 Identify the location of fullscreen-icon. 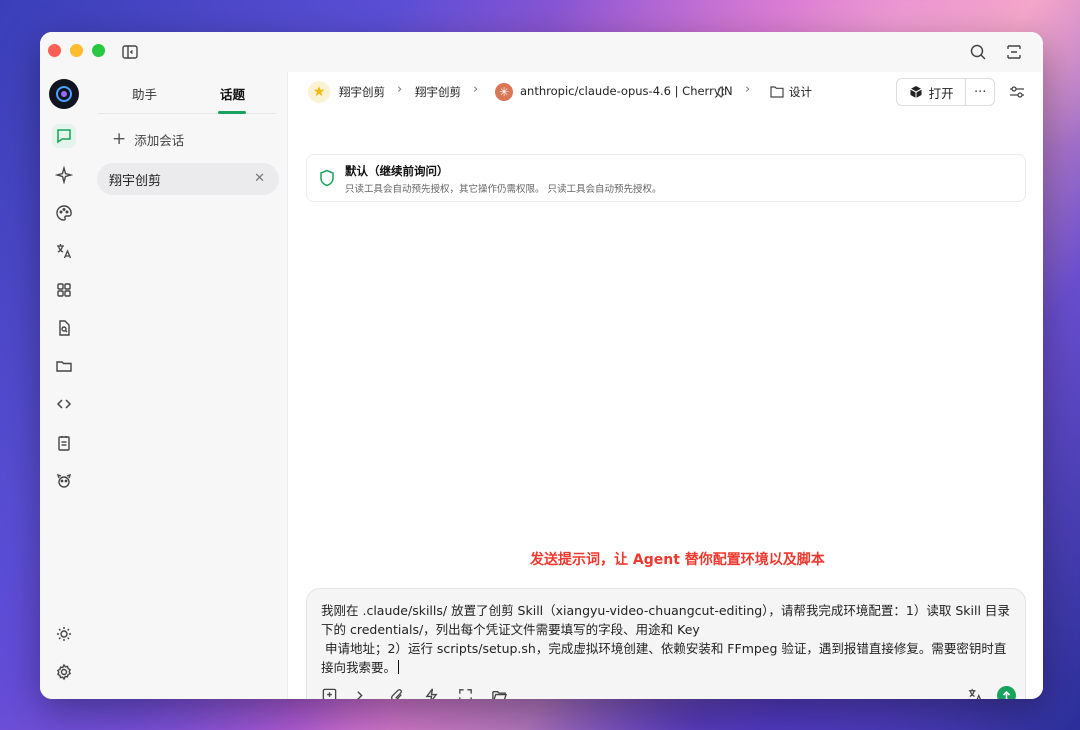
(465, 692).